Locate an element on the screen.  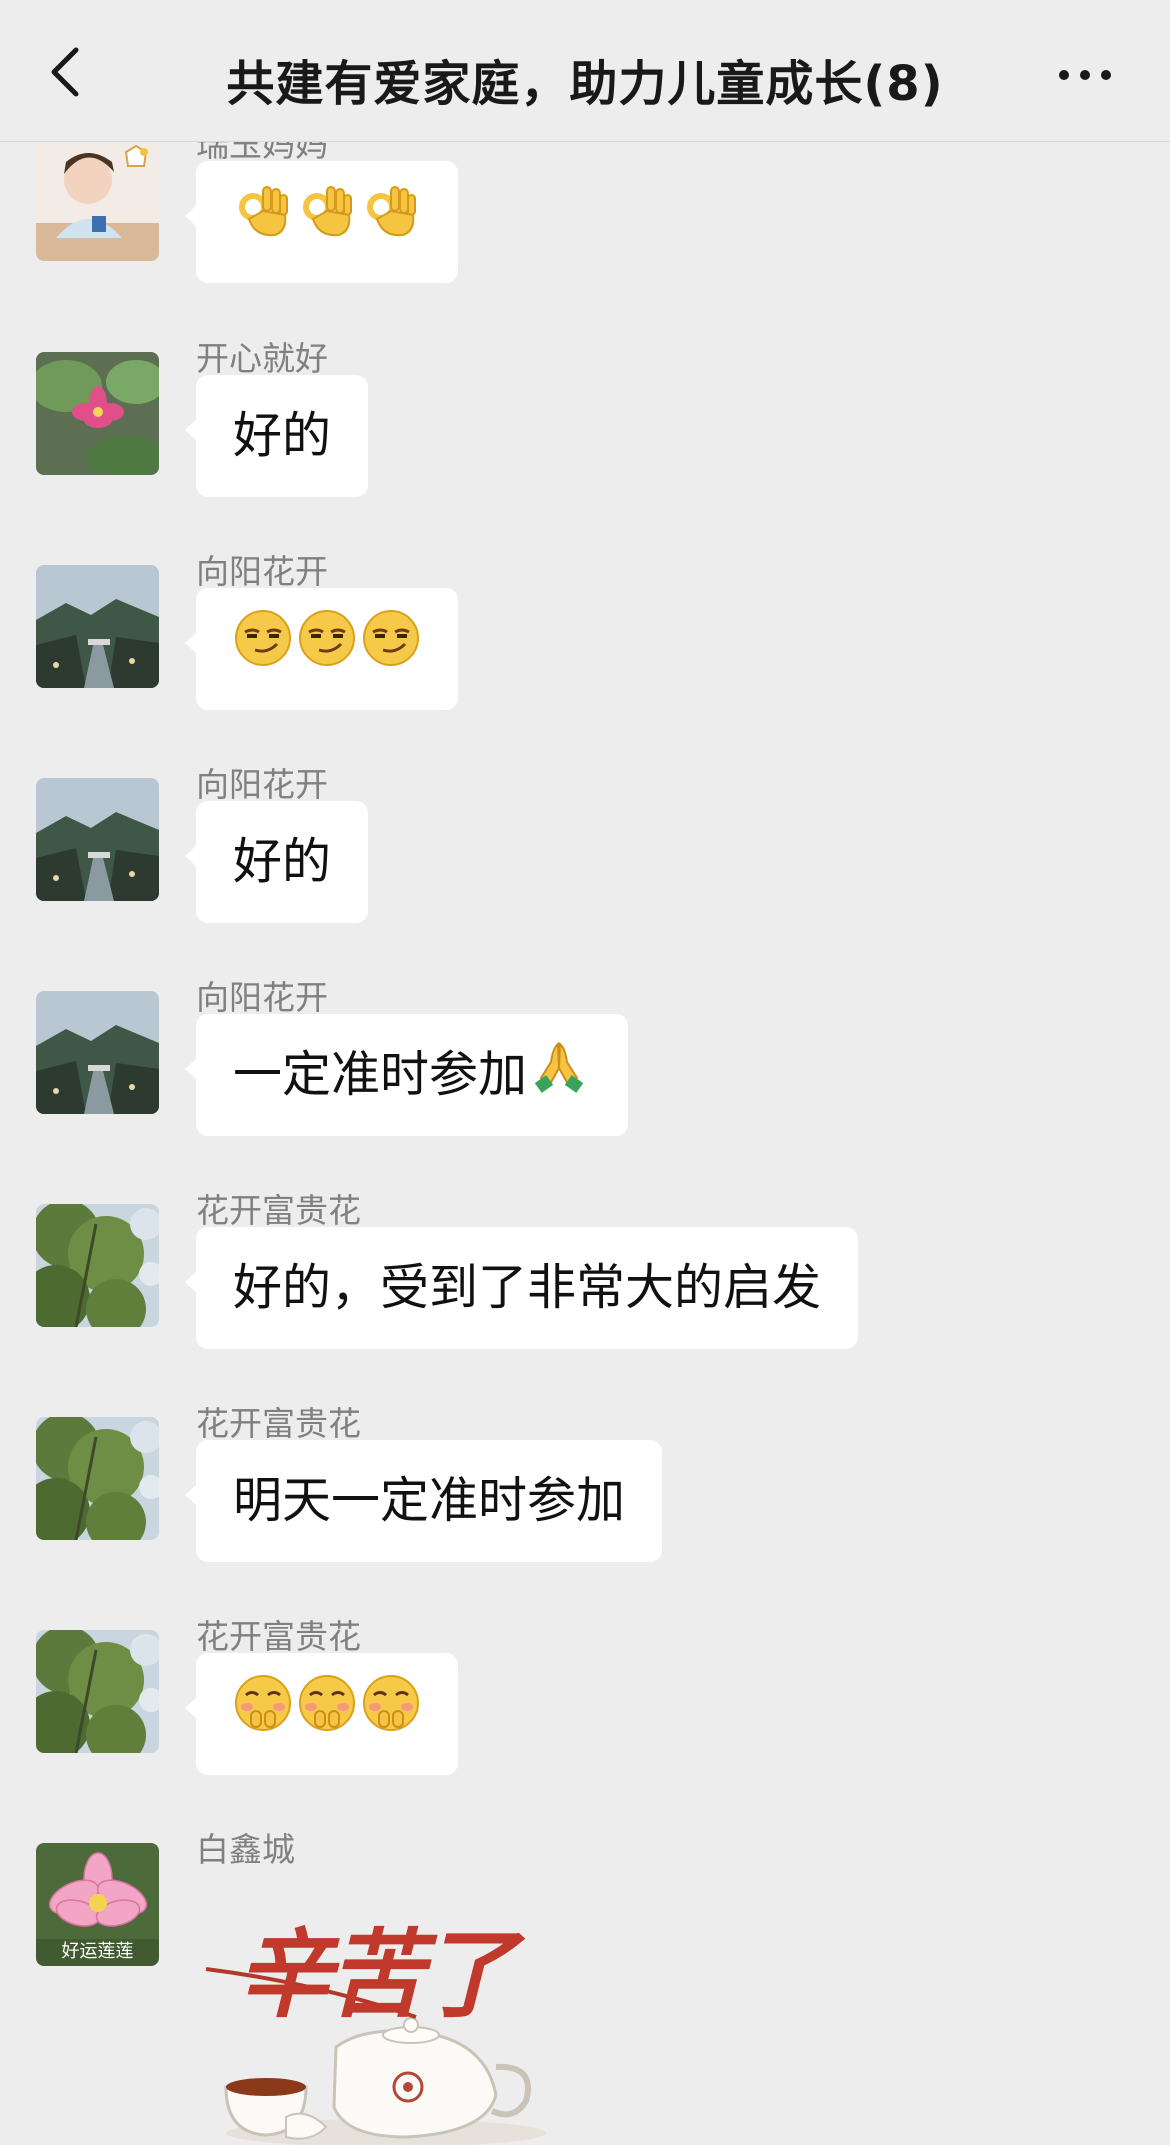
back-button is located at coordinates (70, 72).